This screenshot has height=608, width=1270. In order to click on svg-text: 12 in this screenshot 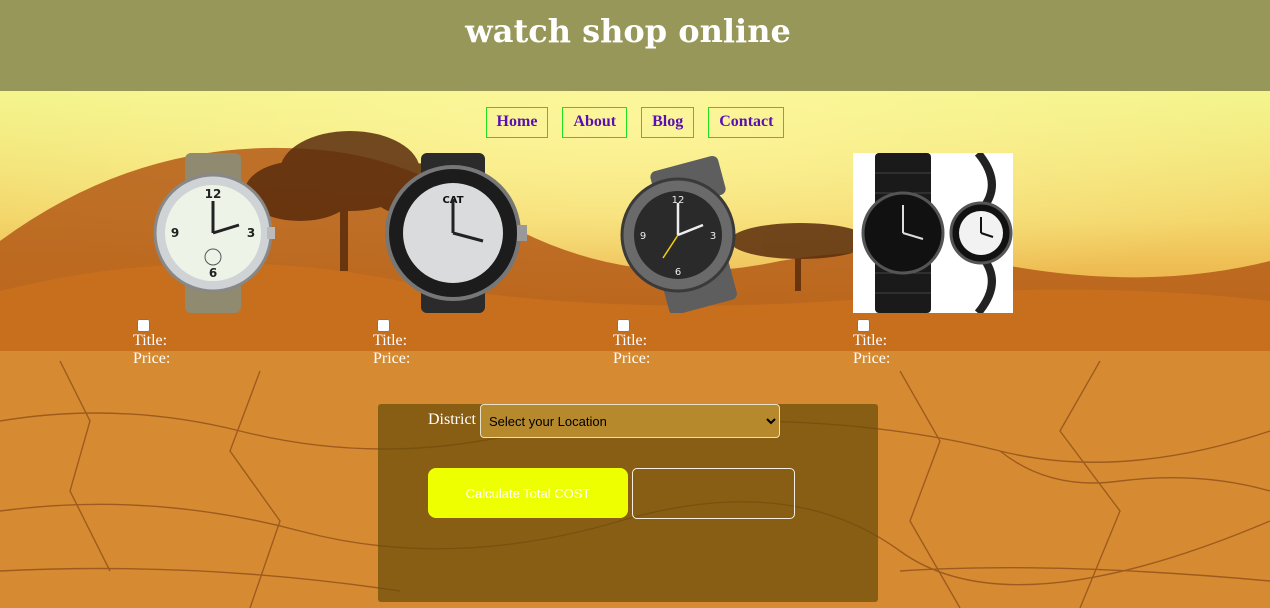, I will do `click(213, 194)`.